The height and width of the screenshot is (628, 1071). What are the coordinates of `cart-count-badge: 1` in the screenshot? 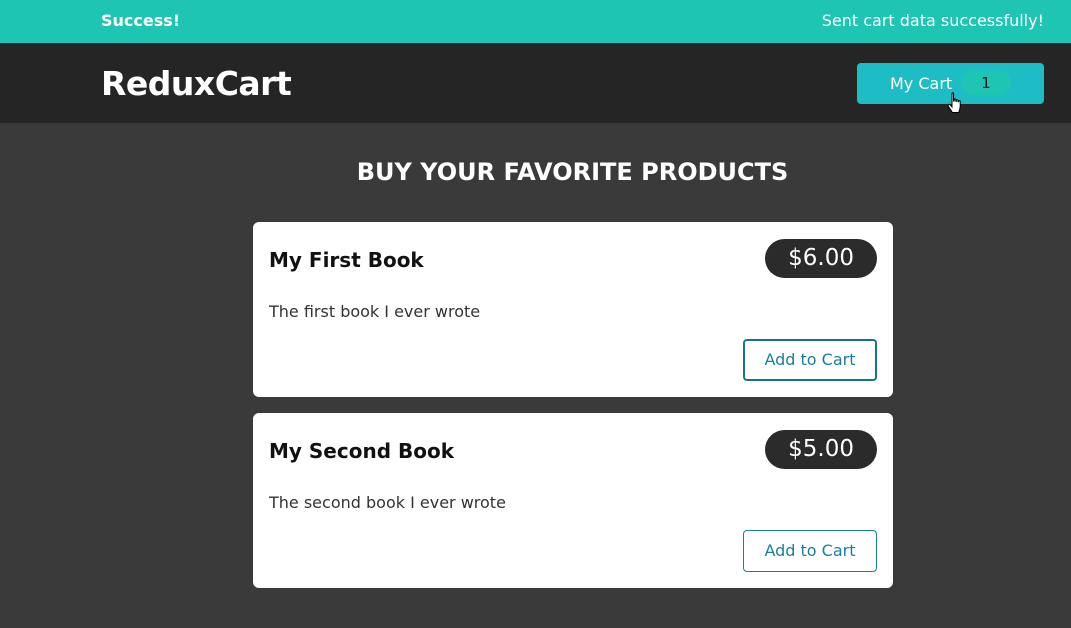 It's located at (986, 83).